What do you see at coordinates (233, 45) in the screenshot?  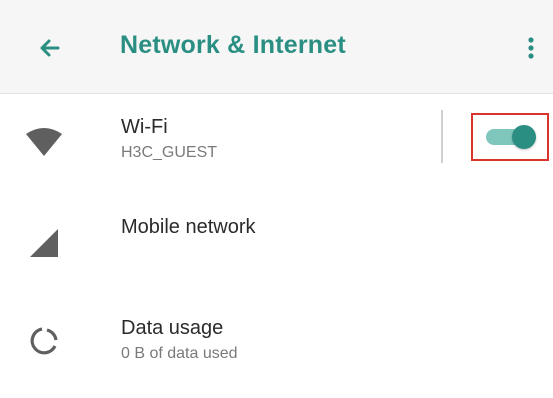 I see `page-title: Network & Internet` at bounding box center [233, 45].